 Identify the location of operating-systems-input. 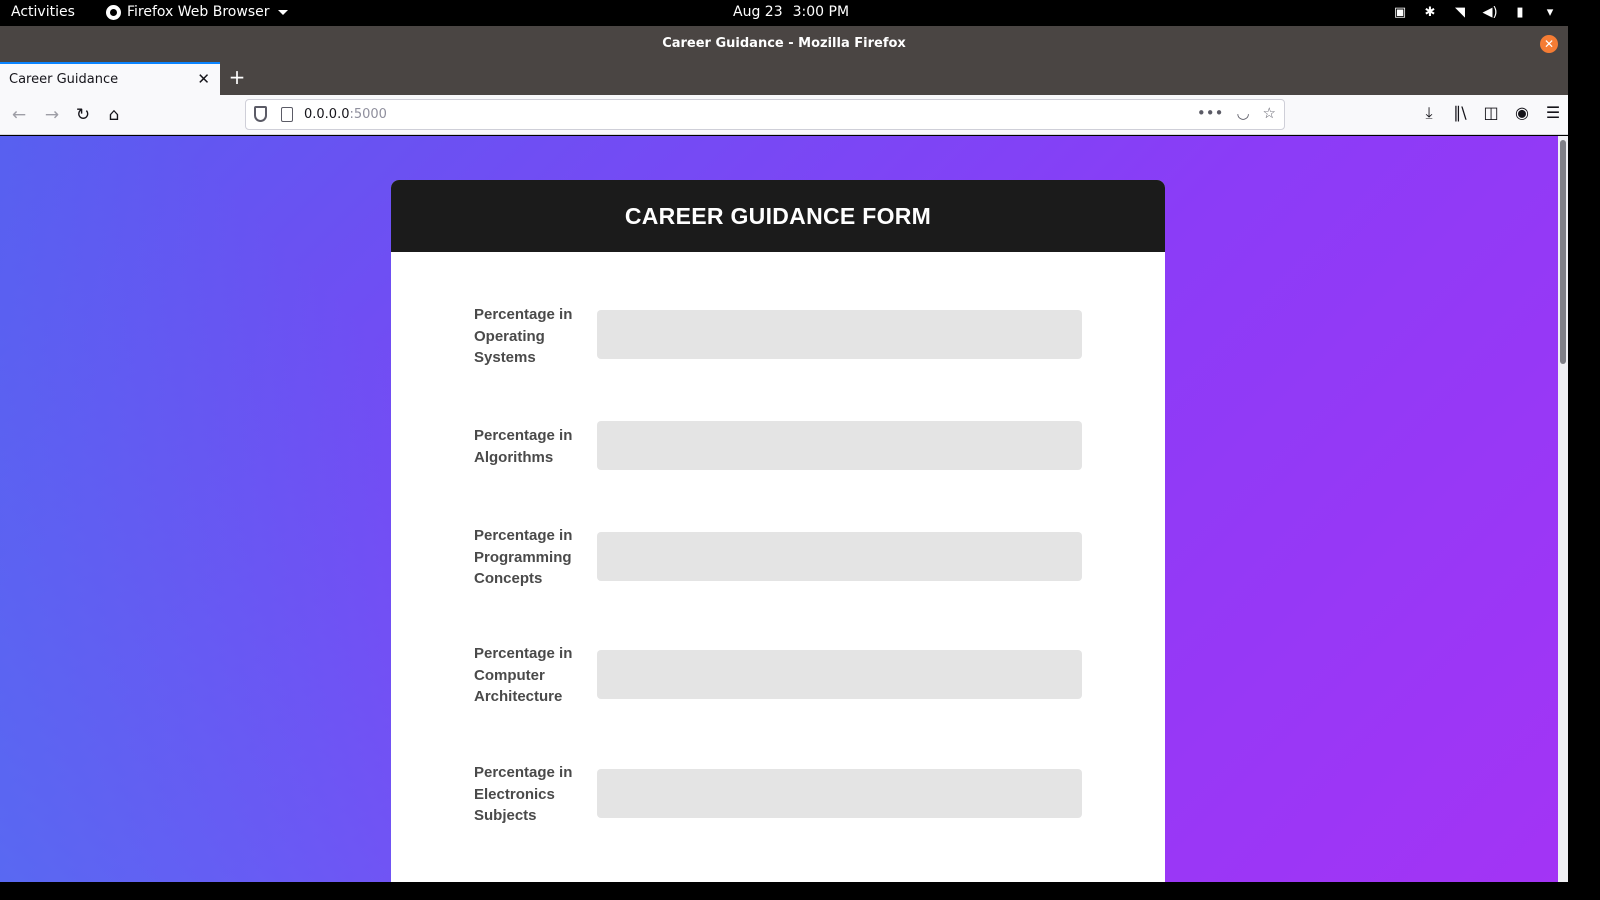
(839, 334).